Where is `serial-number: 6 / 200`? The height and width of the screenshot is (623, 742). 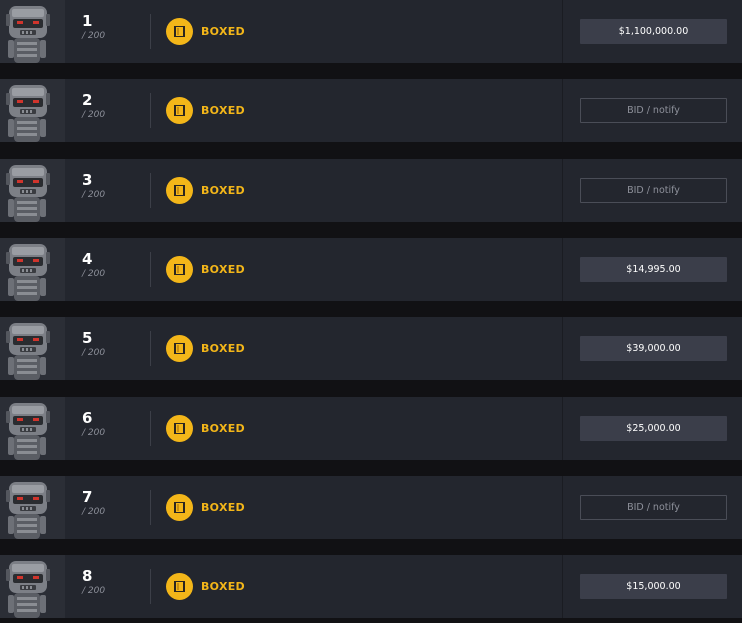
serial-number: 6 / 200 is located at coordinates (93, 425).